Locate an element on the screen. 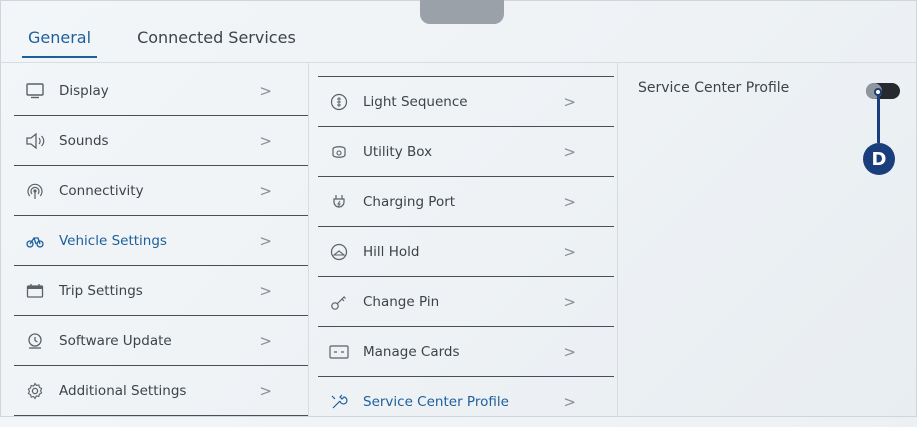  menu-item-change-pin: Change Pin > is located at coordinates (466, 302).